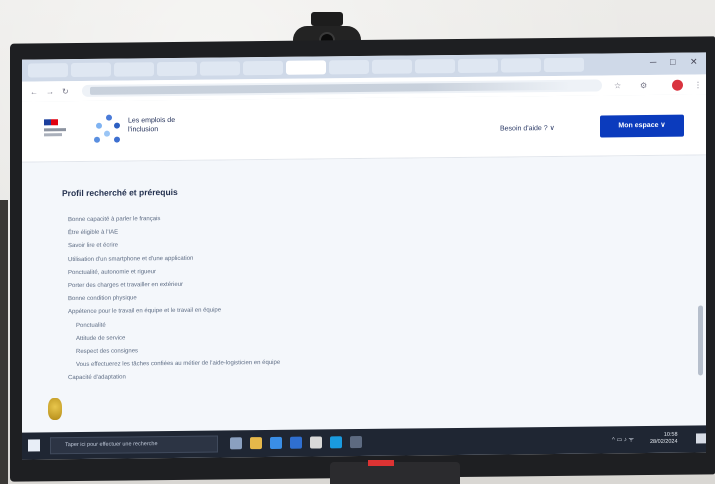  What do you see at coordinates (316, 442) in the screenshot?
I see `chrome-icon` at bounding box center [316, 442].